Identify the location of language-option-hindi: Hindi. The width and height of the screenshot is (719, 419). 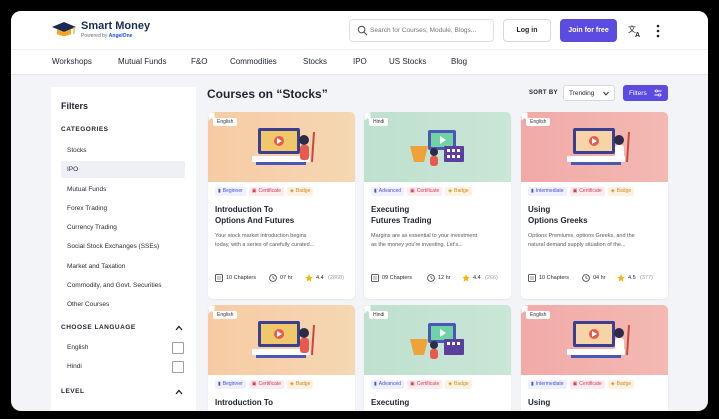
(125, 368).